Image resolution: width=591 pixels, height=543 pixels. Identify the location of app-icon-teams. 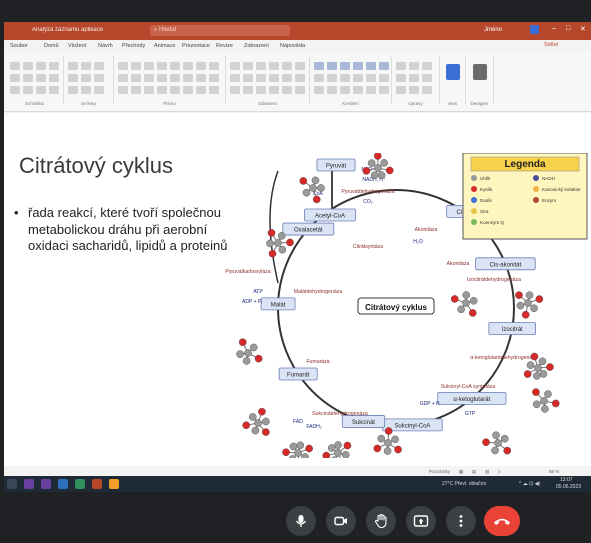
(46, 484).